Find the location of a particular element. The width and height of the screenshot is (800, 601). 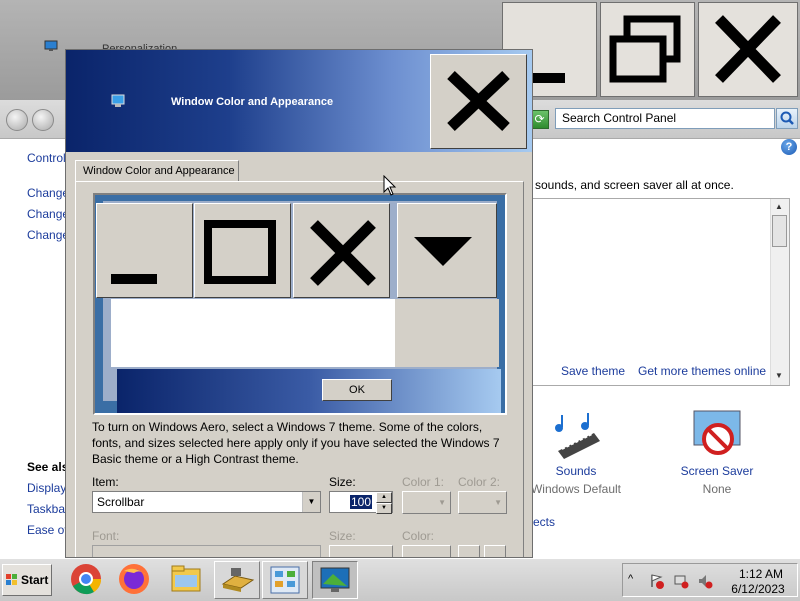

dialog-titlebar: Window Color and Appearance is located at coordinates (299, 101).